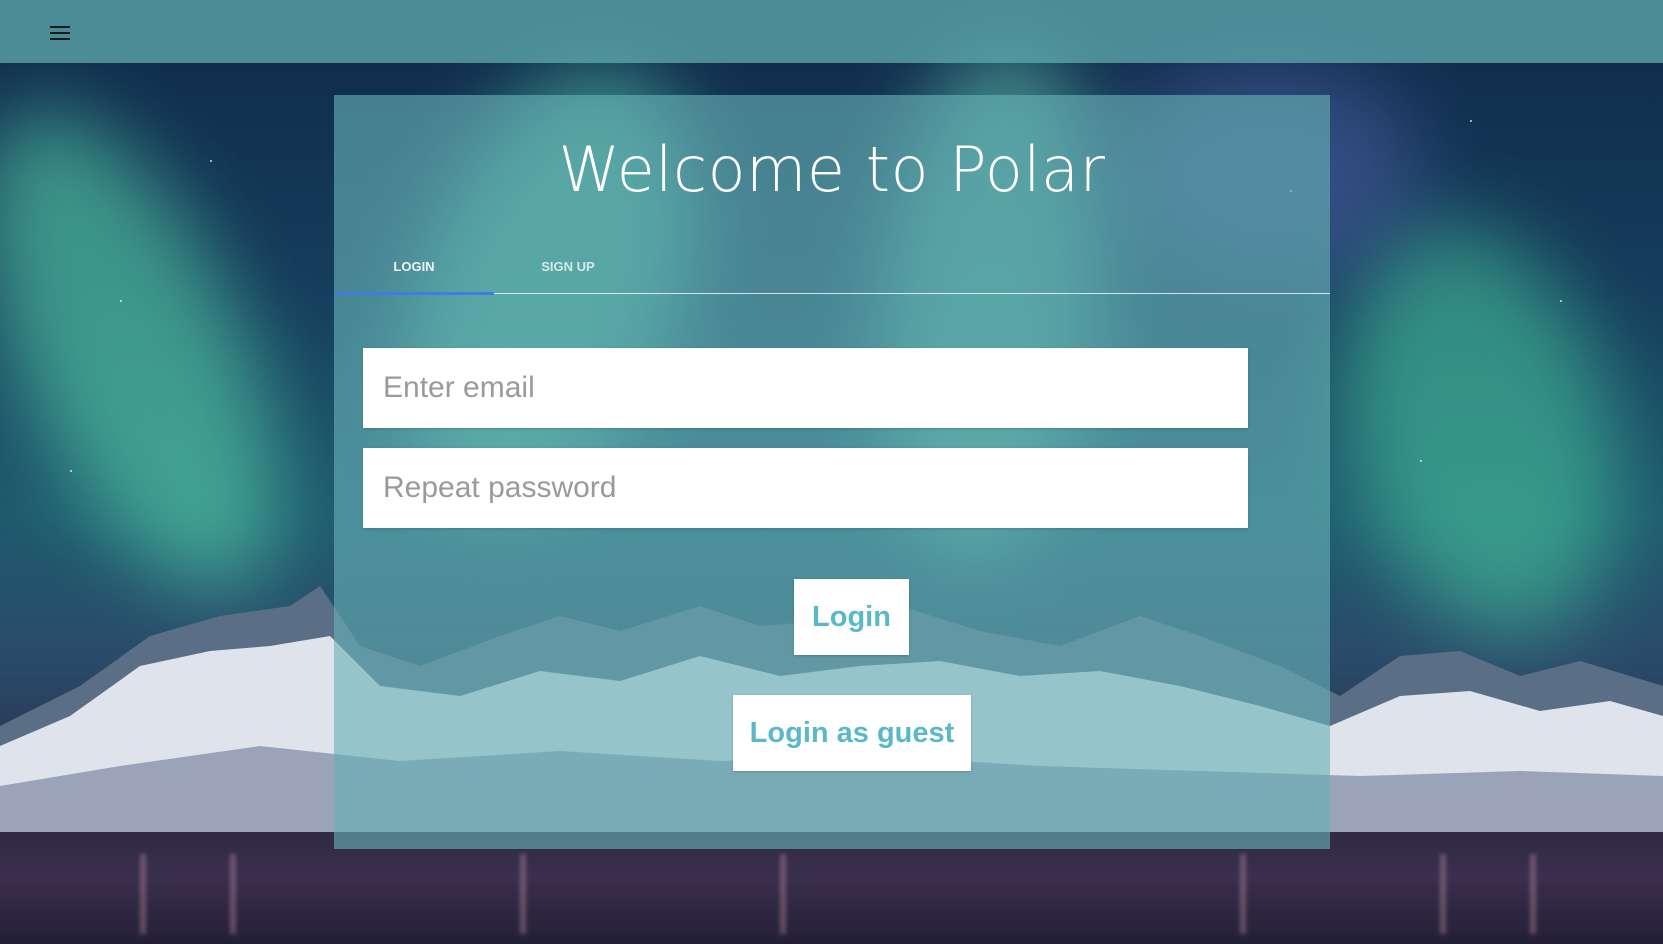 The height and width of the screenshot is (944, 1663). Describe the element at coordinates (831, 31) in the screenshot. I see `top-app-bar` at that location.